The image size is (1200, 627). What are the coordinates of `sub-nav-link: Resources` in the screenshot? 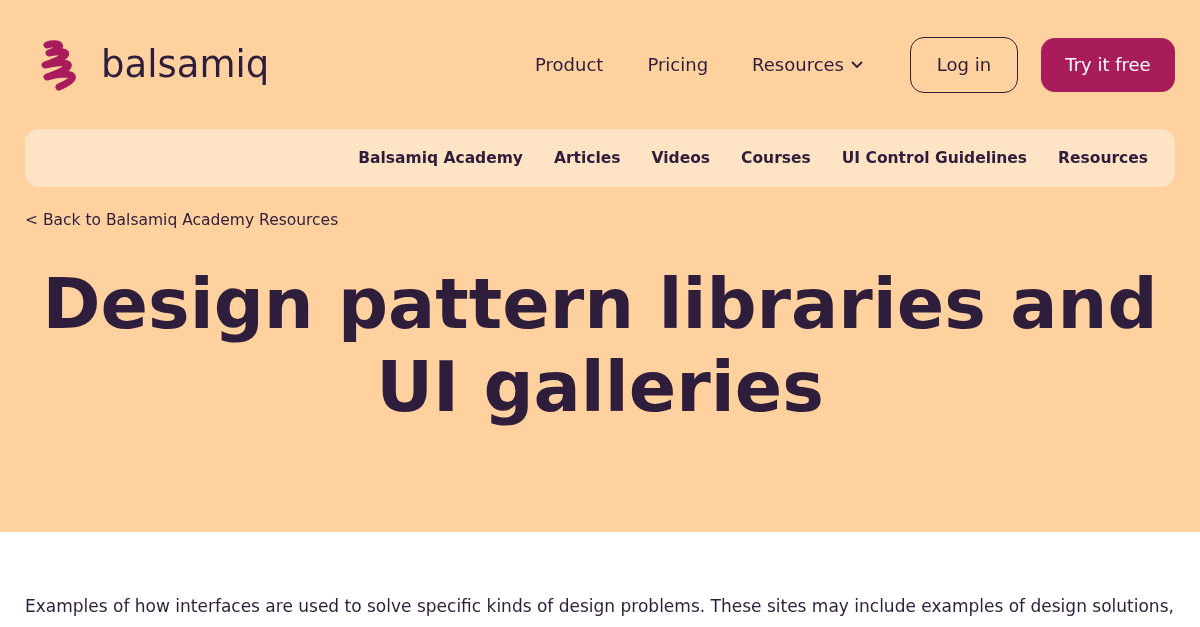 It's located at (1103, 158).